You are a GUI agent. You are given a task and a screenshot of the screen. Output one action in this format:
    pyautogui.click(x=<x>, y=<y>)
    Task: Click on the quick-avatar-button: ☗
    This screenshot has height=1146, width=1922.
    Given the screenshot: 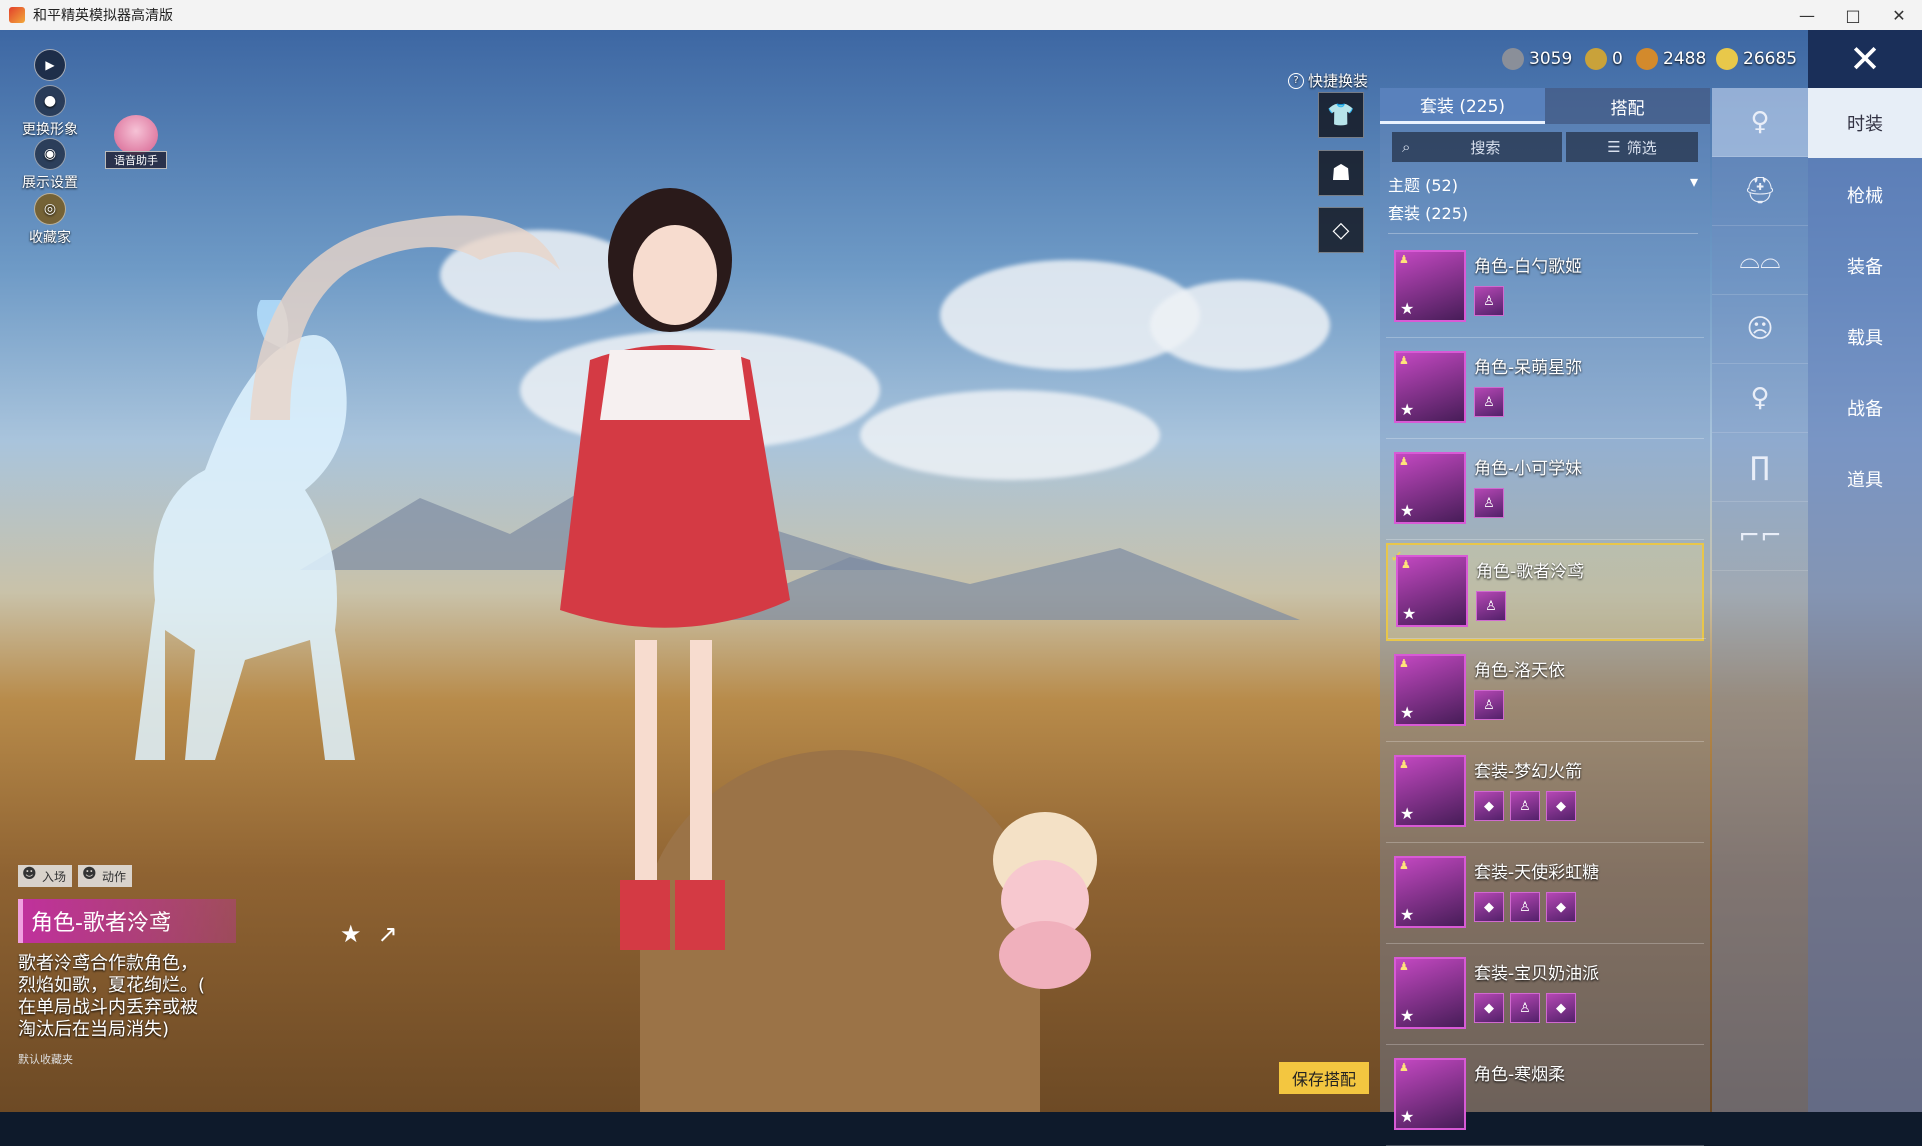 What is the action you would take?
    pyautogui.click(x=1341, y=173)
    